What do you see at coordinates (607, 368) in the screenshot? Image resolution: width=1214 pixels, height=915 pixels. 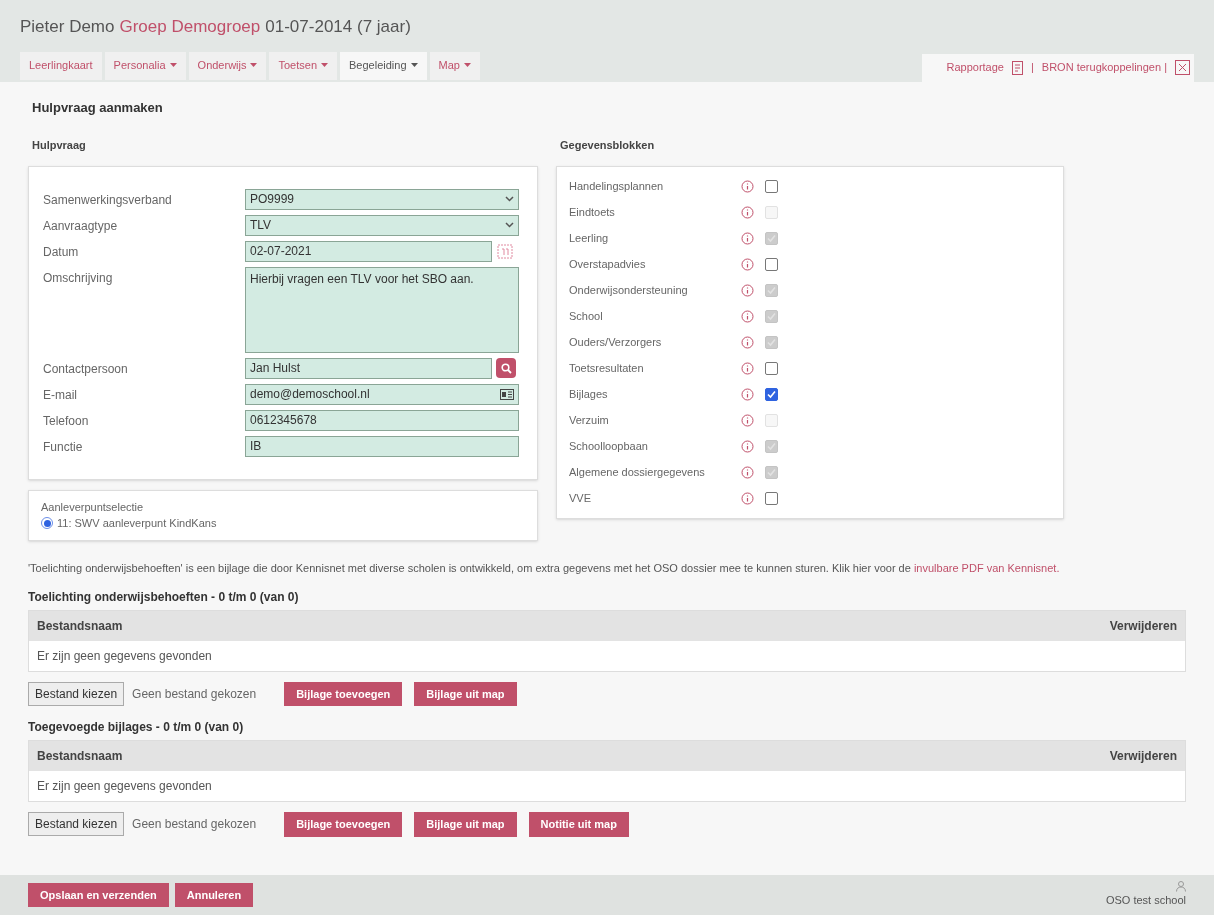 I see `block-label: Toetsresultaten` at bounding box center [607, 368].